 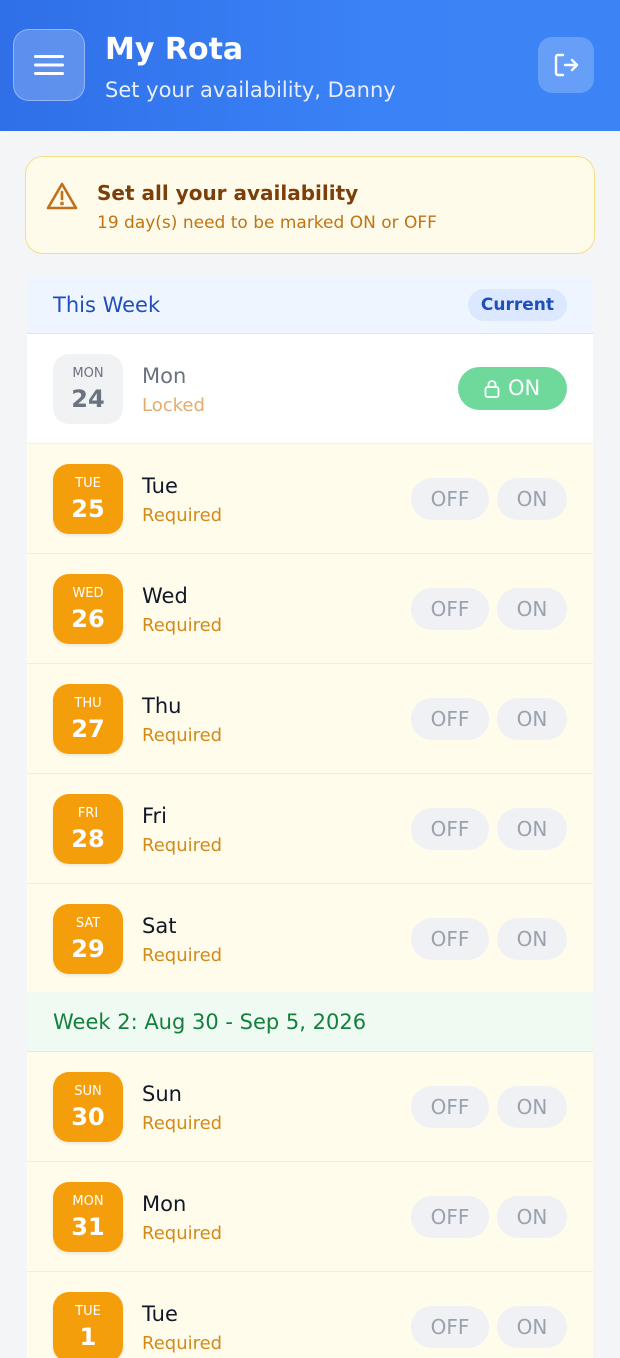 What do you see at coordinates (174, 49) in the screenshot?
I see `page-title: My Rota` at bounding box center [174, 49].